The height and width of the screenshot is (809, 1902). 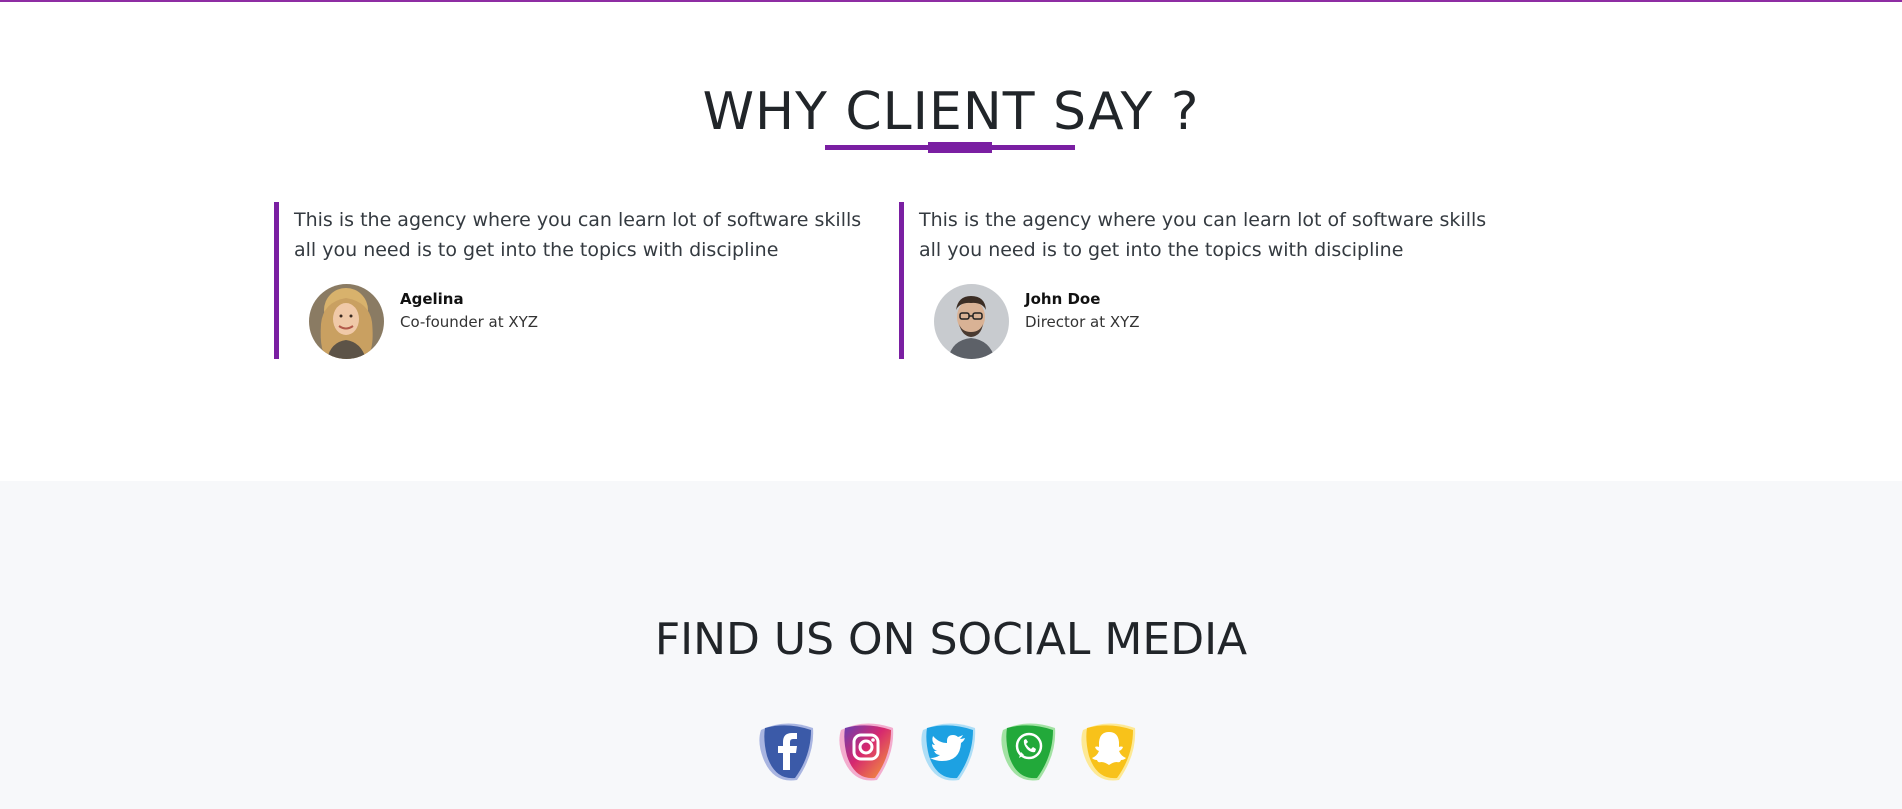 I want to click on social-title: FIND US ON SOCIAL MEDIA, so click(x=951, y=639).